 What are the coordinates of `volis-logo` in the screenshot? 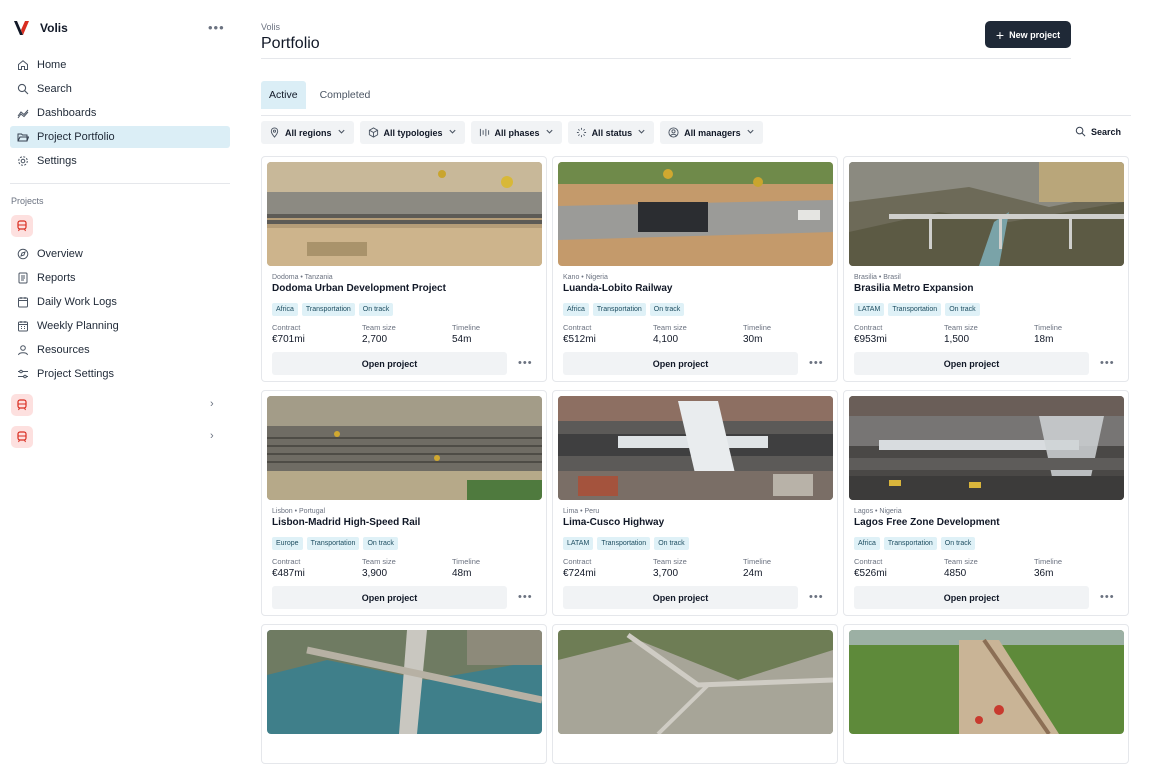 It's located at (21, 28).